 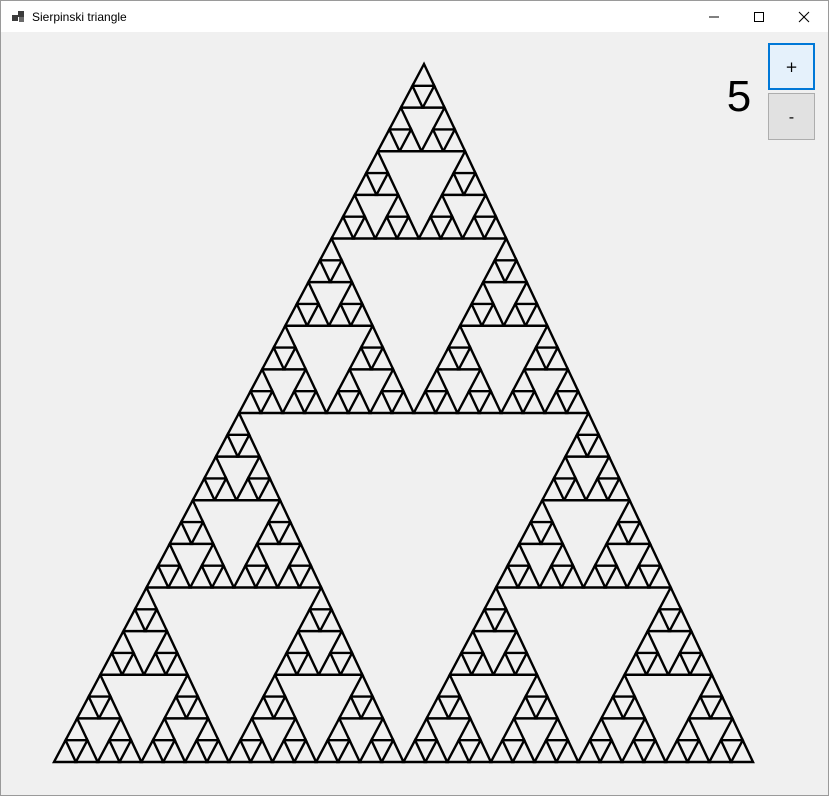 I want to click on increase-level-button: +, so click(x=791, y=66).